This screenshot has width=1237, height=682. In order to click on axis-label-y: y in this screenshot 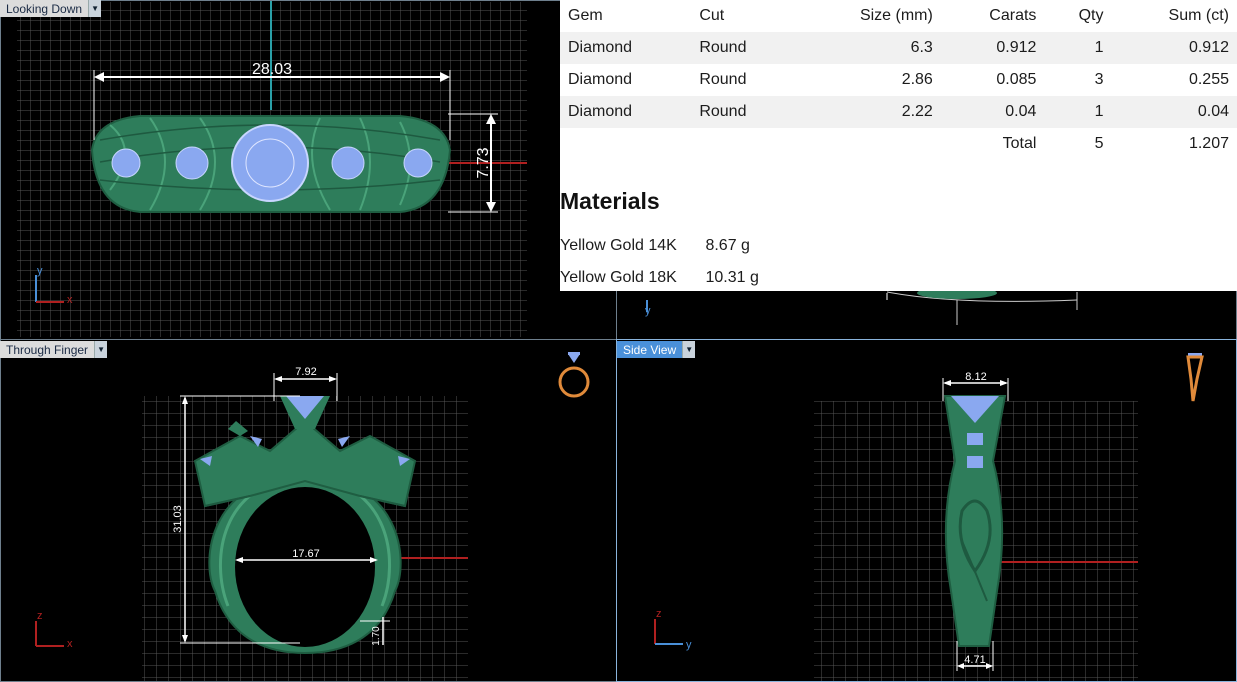, I will do `click(648, 311)`.